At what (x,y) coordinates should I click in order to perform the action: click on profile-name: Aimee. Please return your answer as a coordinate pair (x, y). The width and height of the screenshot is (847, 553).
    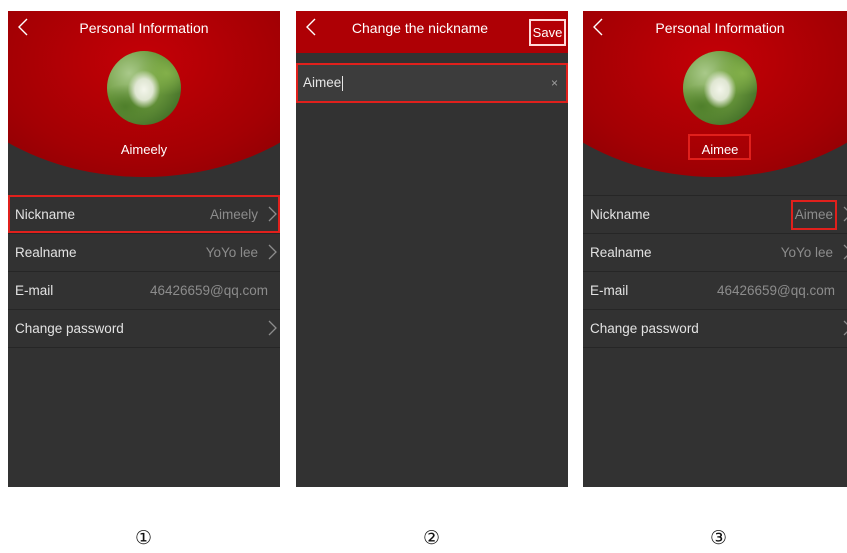
    Looking at the image, I should click on (720, 149).